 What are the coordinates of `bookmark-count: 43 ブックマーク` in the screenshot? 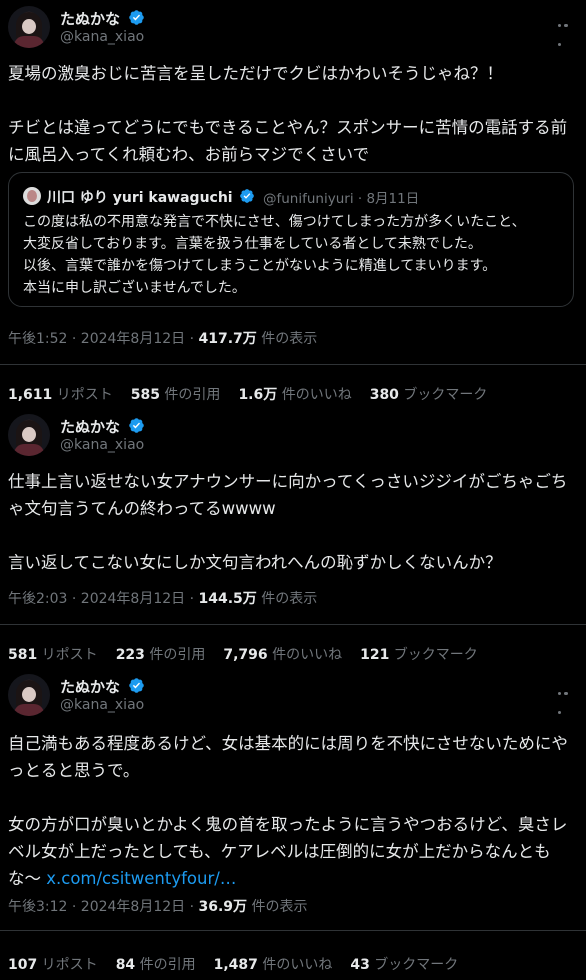 It's located at (404, 965).